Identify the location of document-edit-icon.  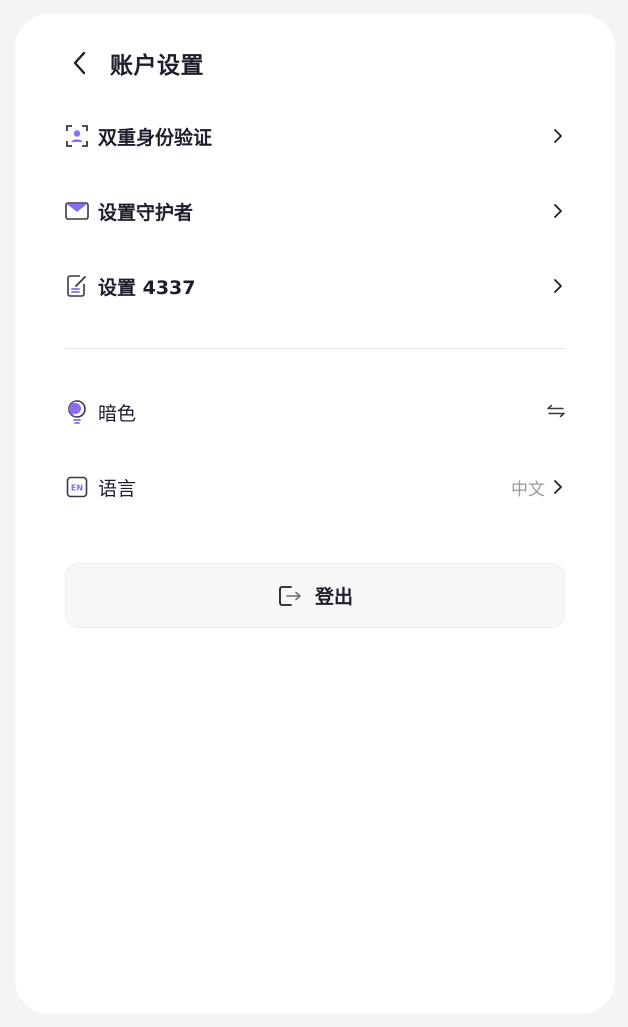
(77, 286).